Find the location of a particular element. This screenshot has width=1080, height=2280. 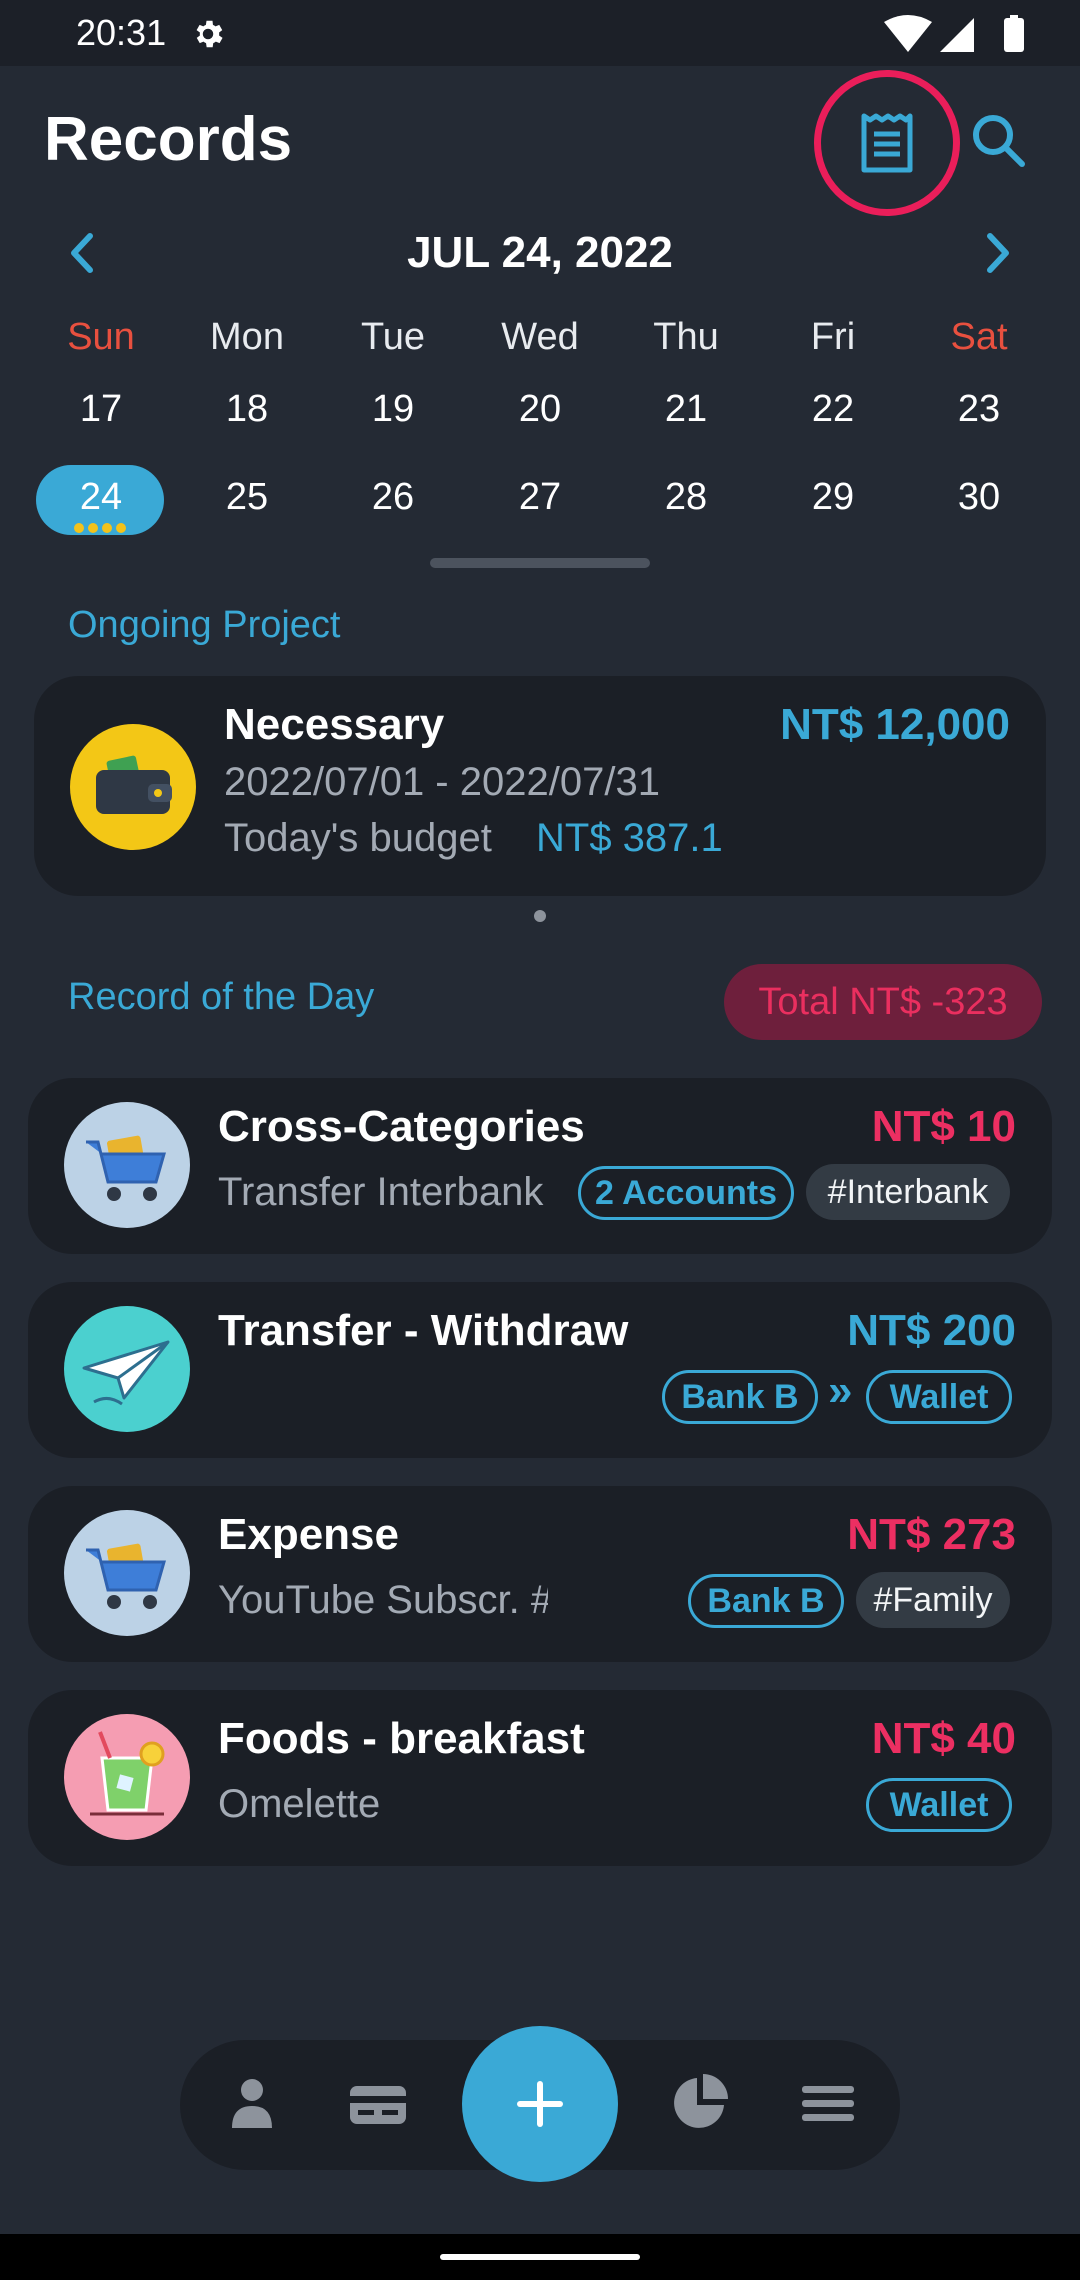

home-indicator is located at coordinates (540, 2257).